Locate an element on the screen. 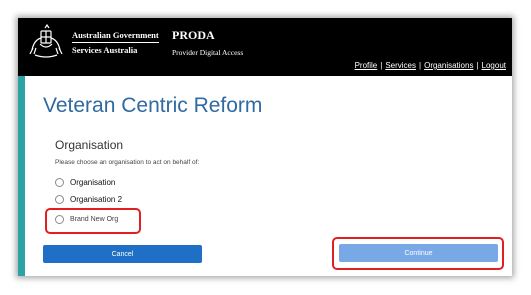 The height and width of the screenshot is (295, 531). australian-coat-of-arms-icon is located at coordinates (46, 41).